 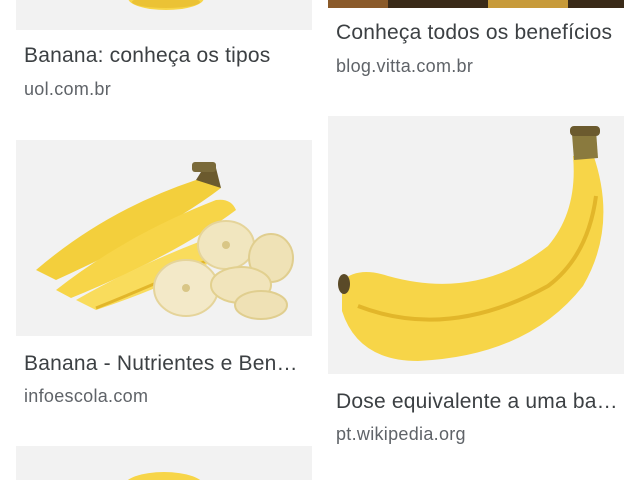 I want to click on image-result-card: Banana: conheça os tipos uol.com.br, so click(x=164, y=60).